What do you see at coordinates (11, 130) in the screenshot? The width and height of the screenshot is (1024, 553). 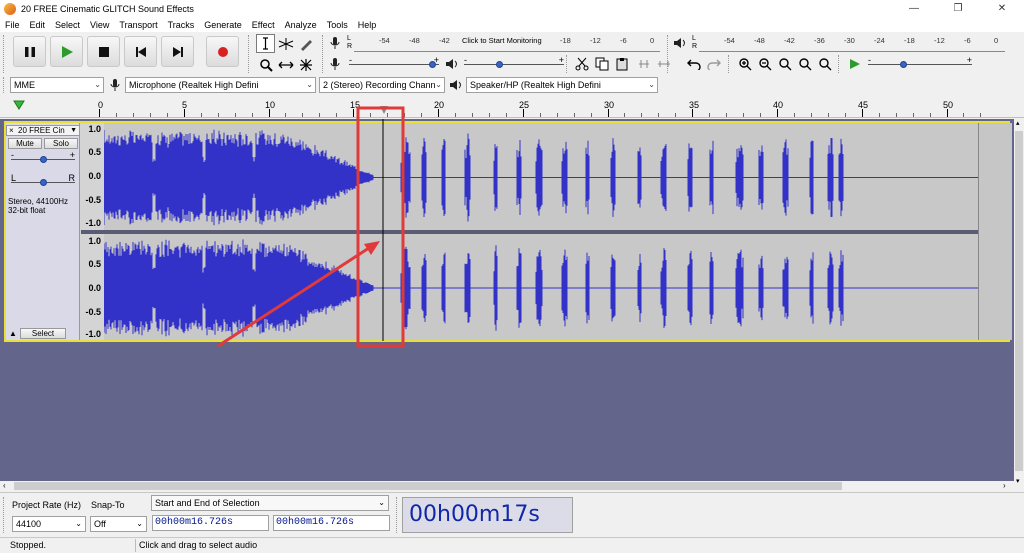 I see `track-close-icon: ×` at bounding box center [11, 130].